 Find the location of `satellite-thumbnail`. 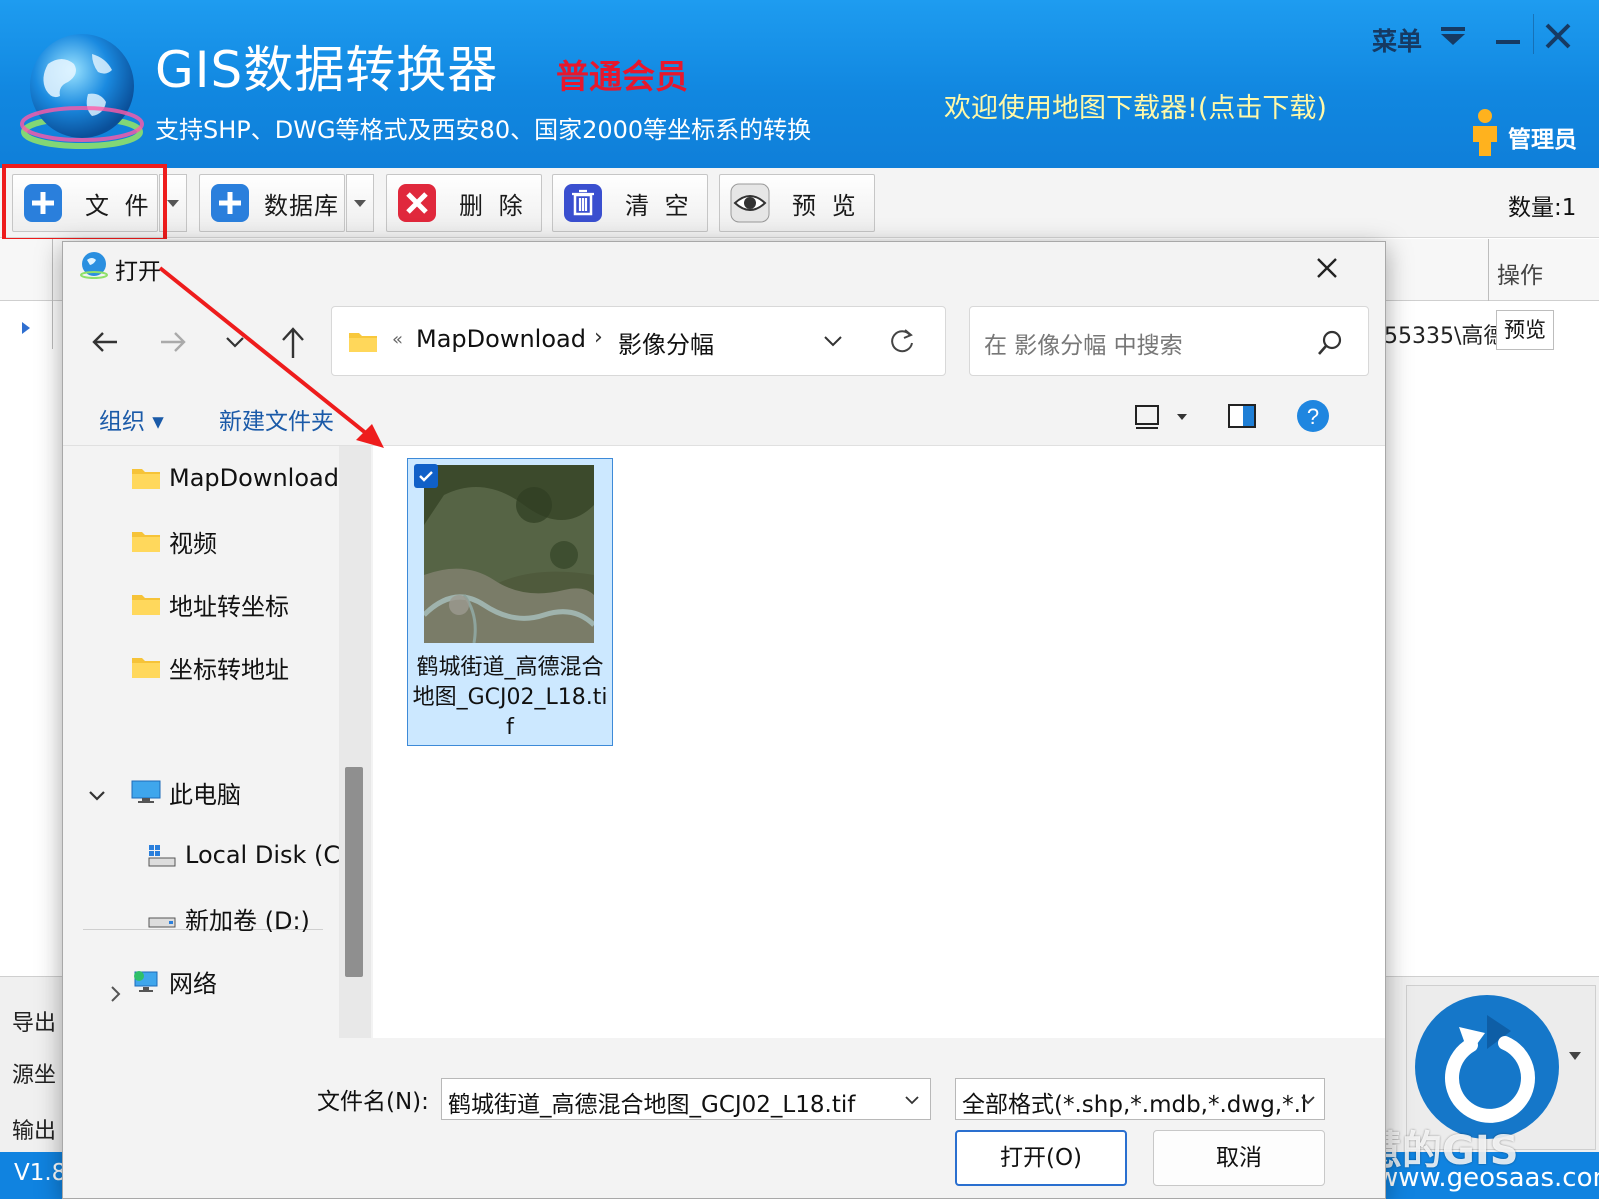

satellite-thumbnail is located at coordinates (509, 554).